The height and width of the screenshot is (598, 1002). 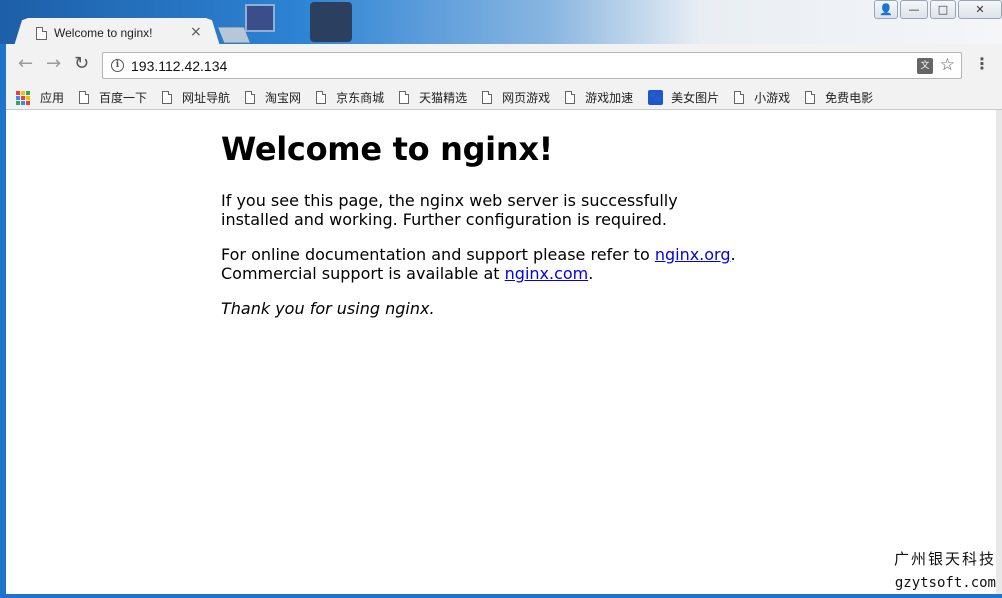 I want to click on bookmark-item: 小游戏, so click(x=762, y=97).